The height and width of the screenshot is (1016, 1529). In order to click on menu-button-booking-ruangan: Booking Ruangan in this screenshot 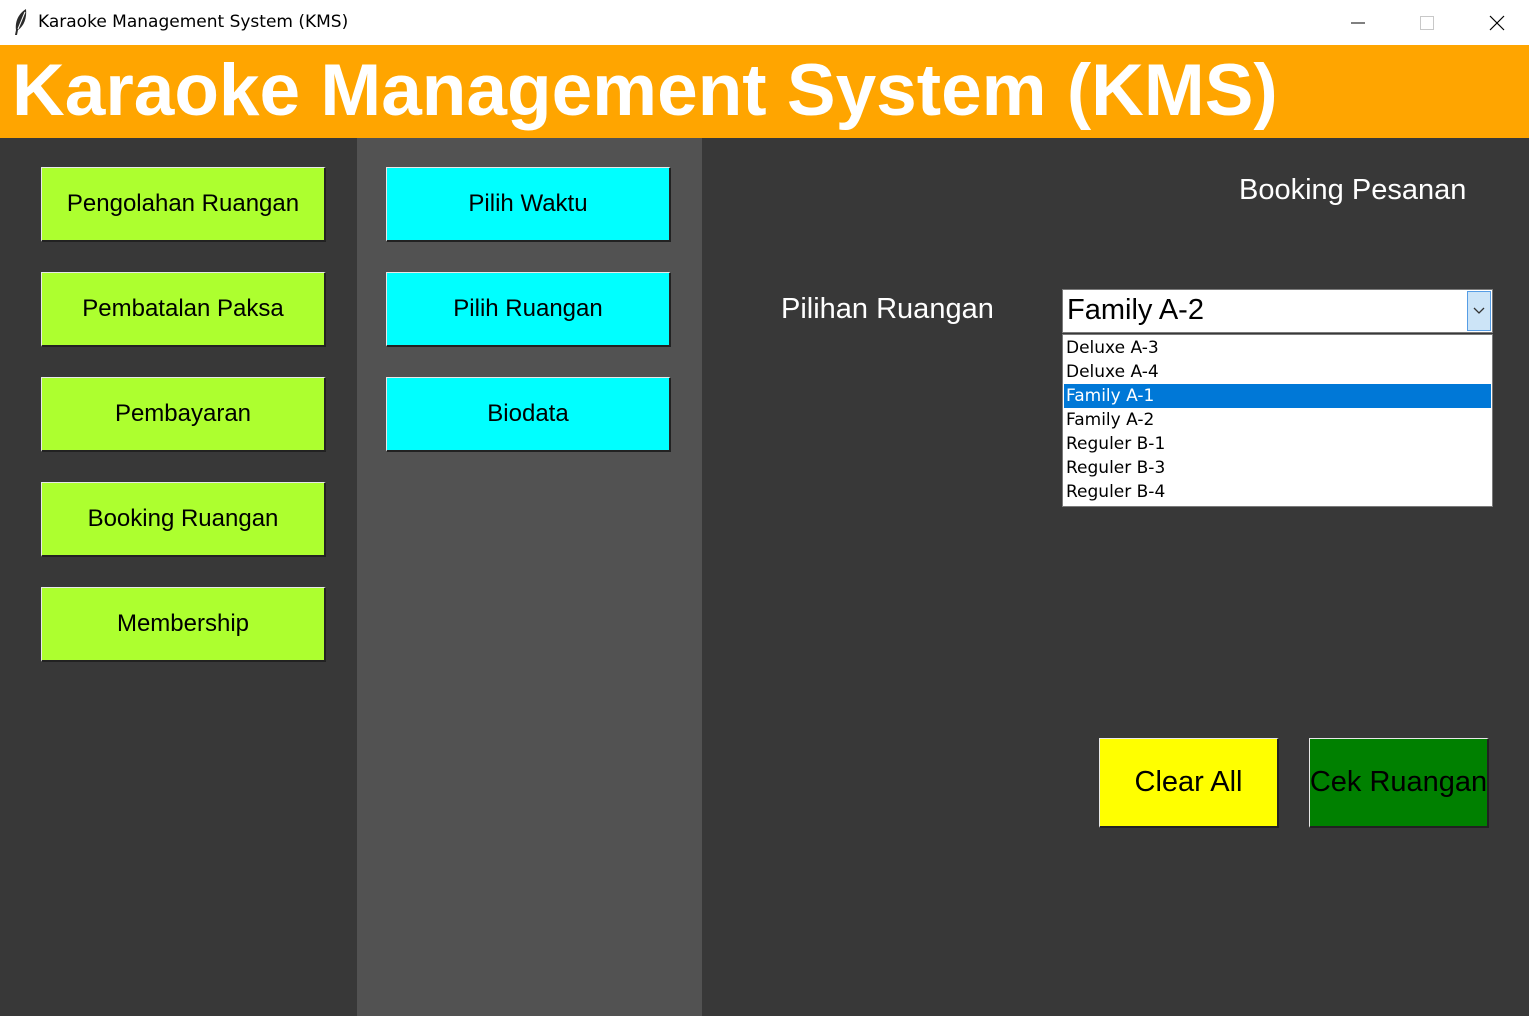, I will do `click(183, 519)`.